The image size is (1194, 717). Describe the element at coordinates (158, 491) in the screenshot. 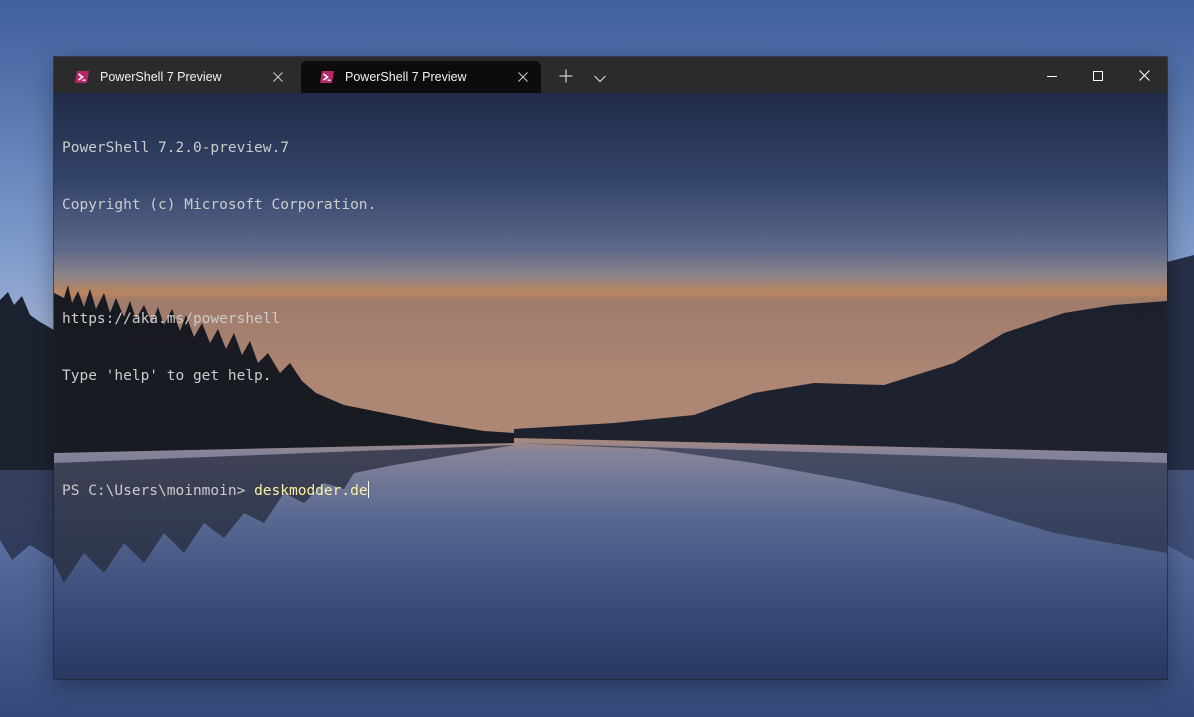

I see `prompt-text: PS C:\Users\moinmoin>` at that location.